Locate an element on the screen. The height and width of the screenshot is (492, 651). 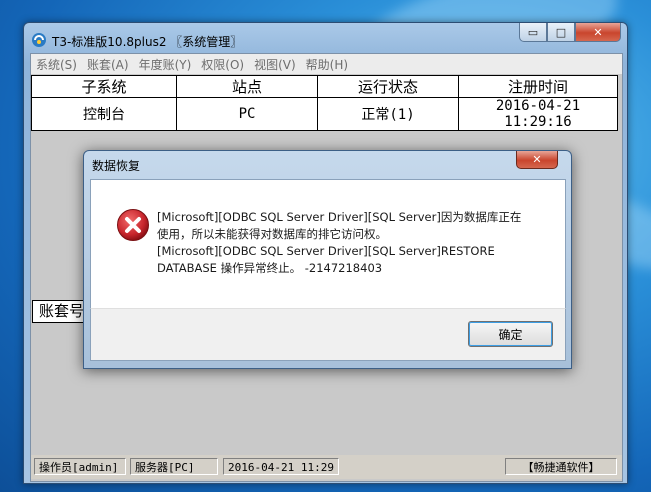
window-title: T3-标准版10.8plus2 〖系统管理〗 is located at coordinates (147, 42).